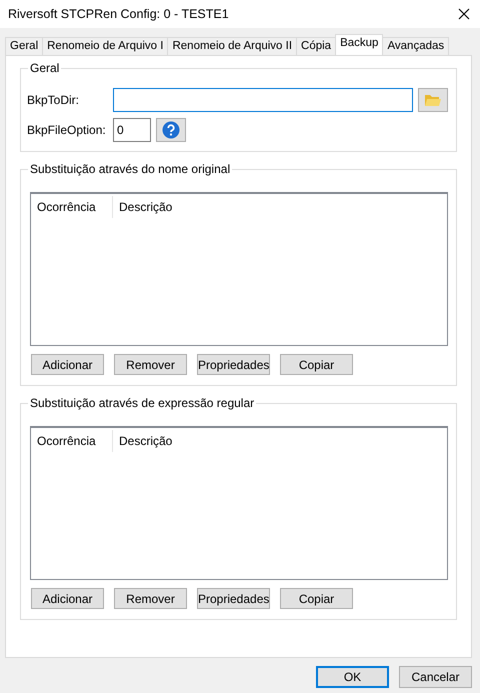 The image size is (480, 693). Describe the element at coordinates (132, 130) in the screenshot. I see `input-field: 0` at that location.